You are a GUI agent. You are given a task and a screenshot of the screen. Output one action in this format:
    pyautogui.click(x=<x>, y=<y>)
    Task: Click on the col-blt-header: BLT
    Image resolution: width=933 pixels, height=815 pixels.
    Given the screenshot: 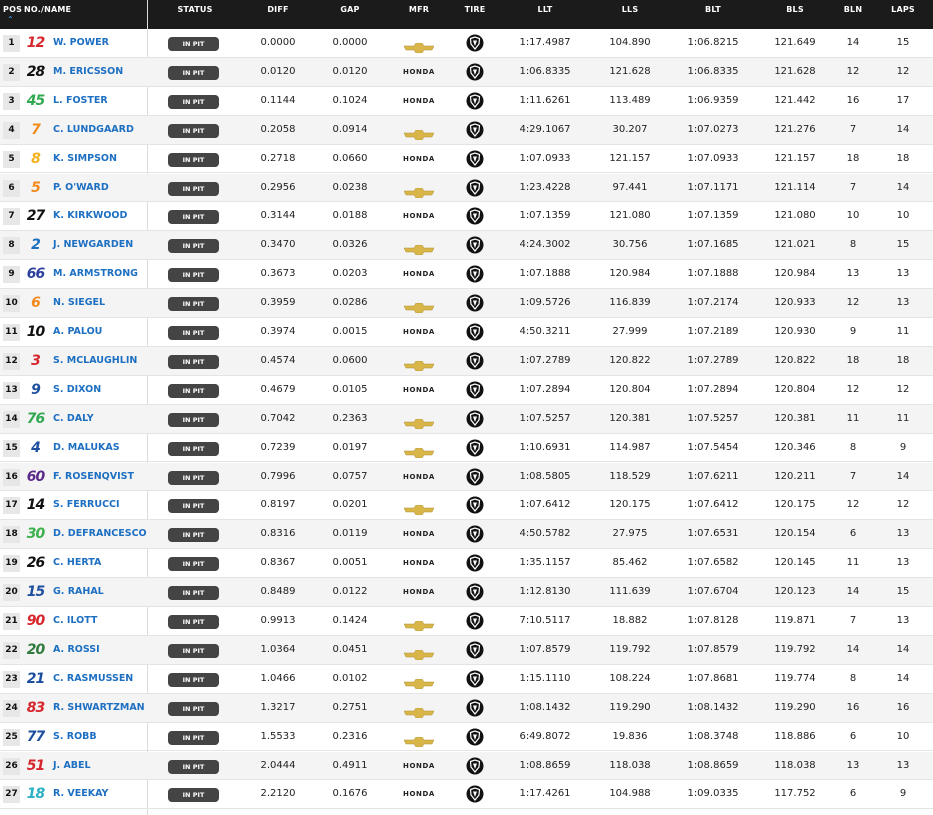 What is the action you would take?
    pyautogui.click(x=713, y=9)
    